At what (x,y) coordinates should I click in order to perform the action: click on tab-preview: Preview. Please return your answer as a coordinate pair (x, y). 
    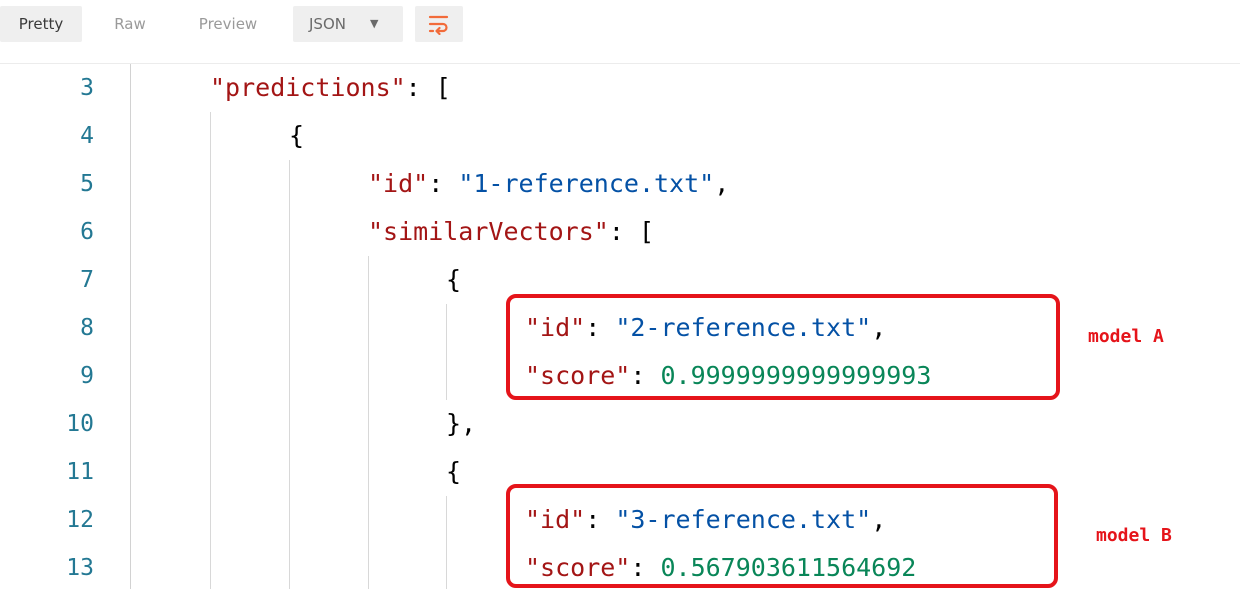
    Looking at the image, I should click on (228, 24).